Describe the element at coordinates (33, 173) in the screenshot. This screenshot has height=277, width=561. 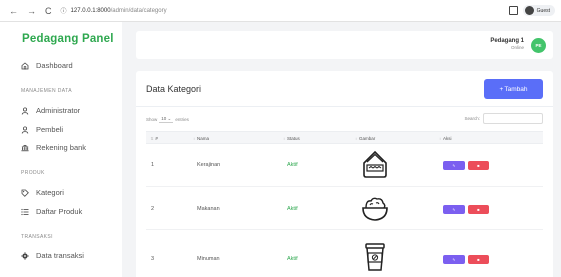
I see `section-heading-produk: PRODUK` at that location.